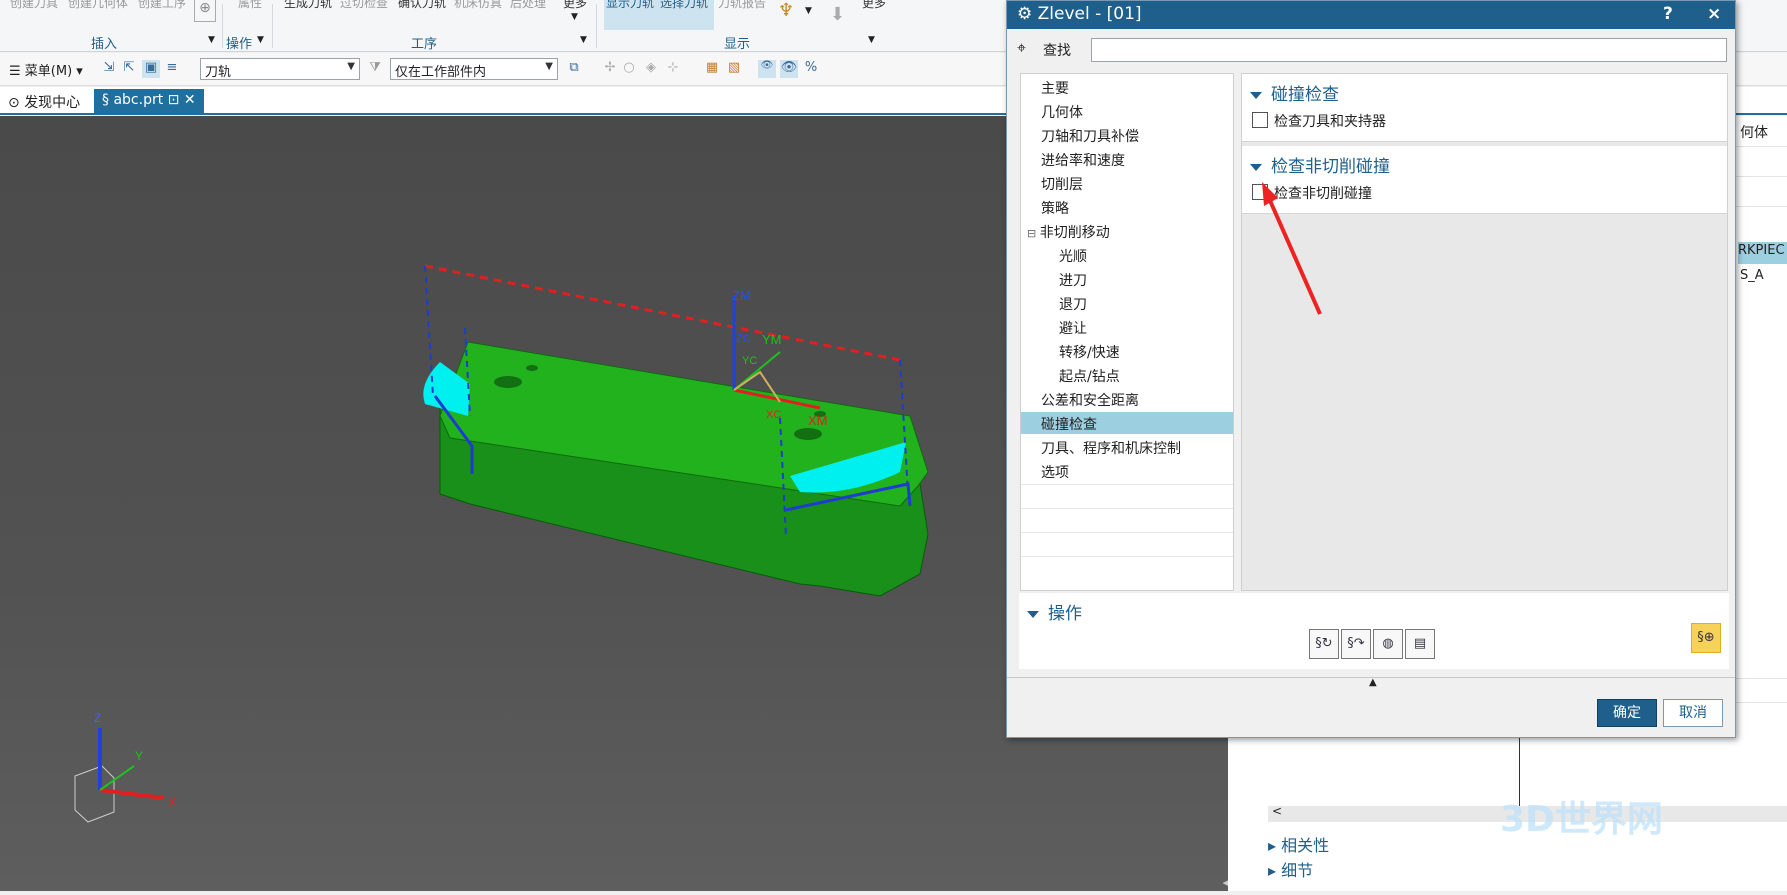 This screenshot has height=895, width=1787. What do you see at coordinates (712, 69) in the screenshot?
I see `box-icon: ▦` at bounding box center [712, 69].